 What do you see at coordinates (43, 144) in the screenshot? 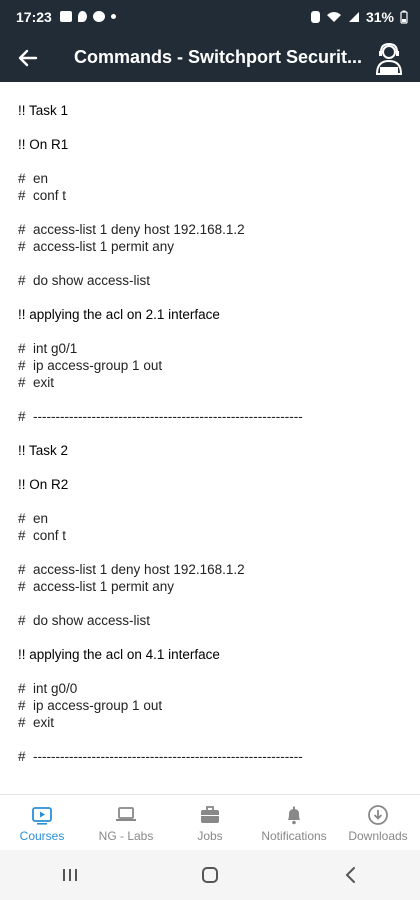
I see `command-heading: !! On R1` at bounding box center [43, 144].